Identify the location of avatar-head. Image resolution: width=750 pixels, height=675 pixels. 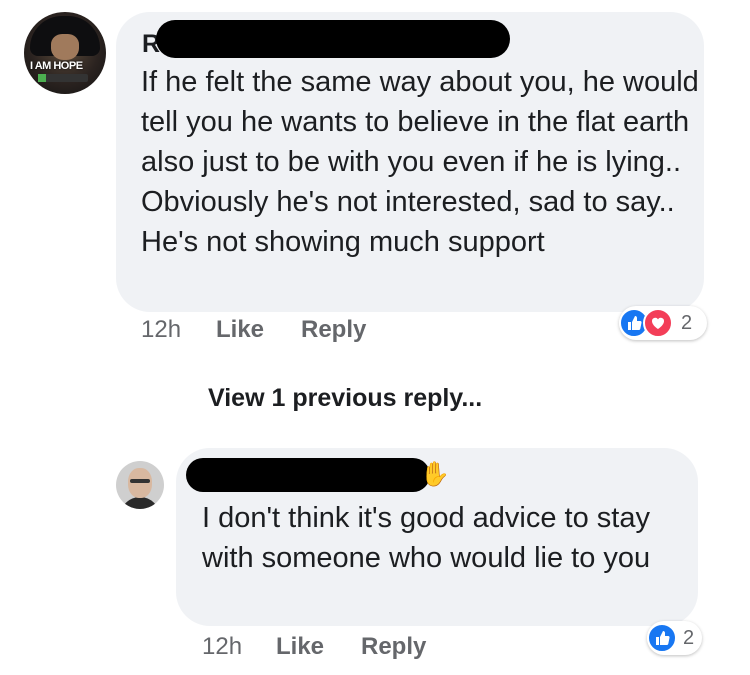
(140, 483).